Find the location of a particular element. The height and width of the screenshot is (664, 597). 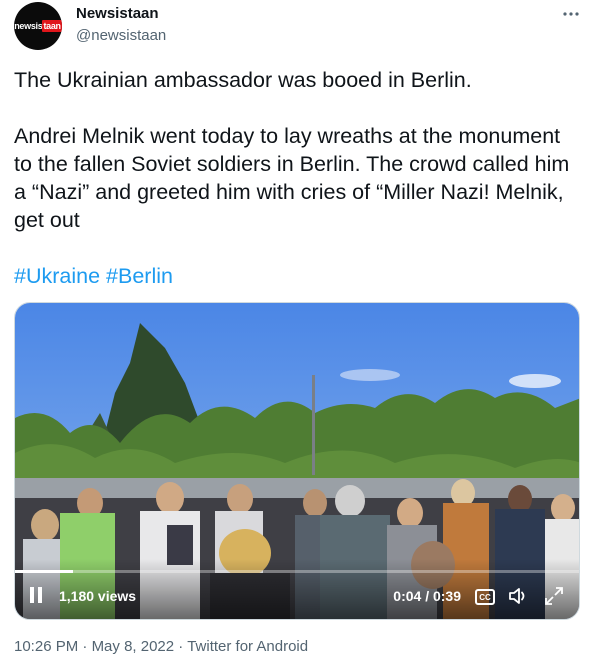

fullscreen-button is located at coordinates (554, 596).